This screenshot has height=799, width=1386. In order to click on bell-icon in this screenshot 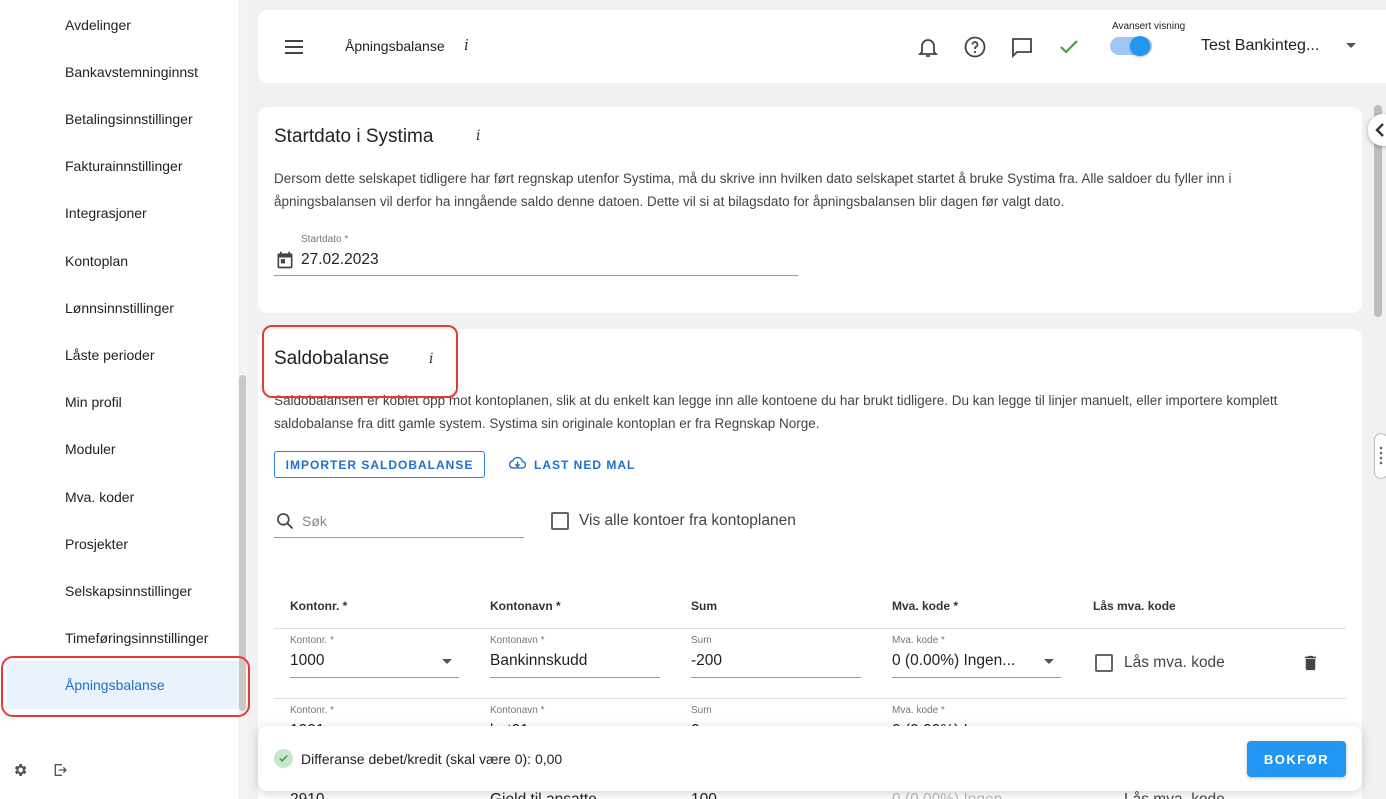, I will do `click(928, 47)`.